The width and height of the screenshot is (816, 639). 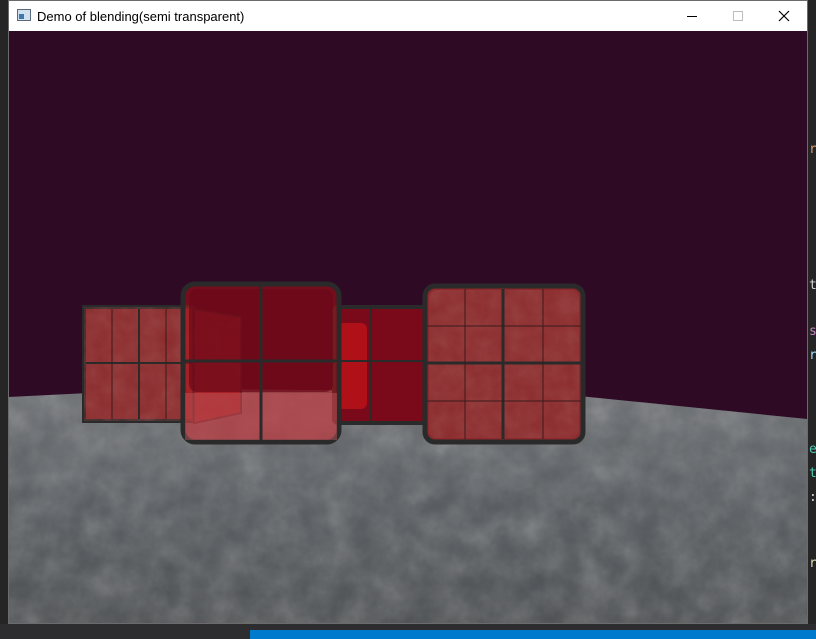 I want to click on window-app-icon, so click(x=24, y=15).